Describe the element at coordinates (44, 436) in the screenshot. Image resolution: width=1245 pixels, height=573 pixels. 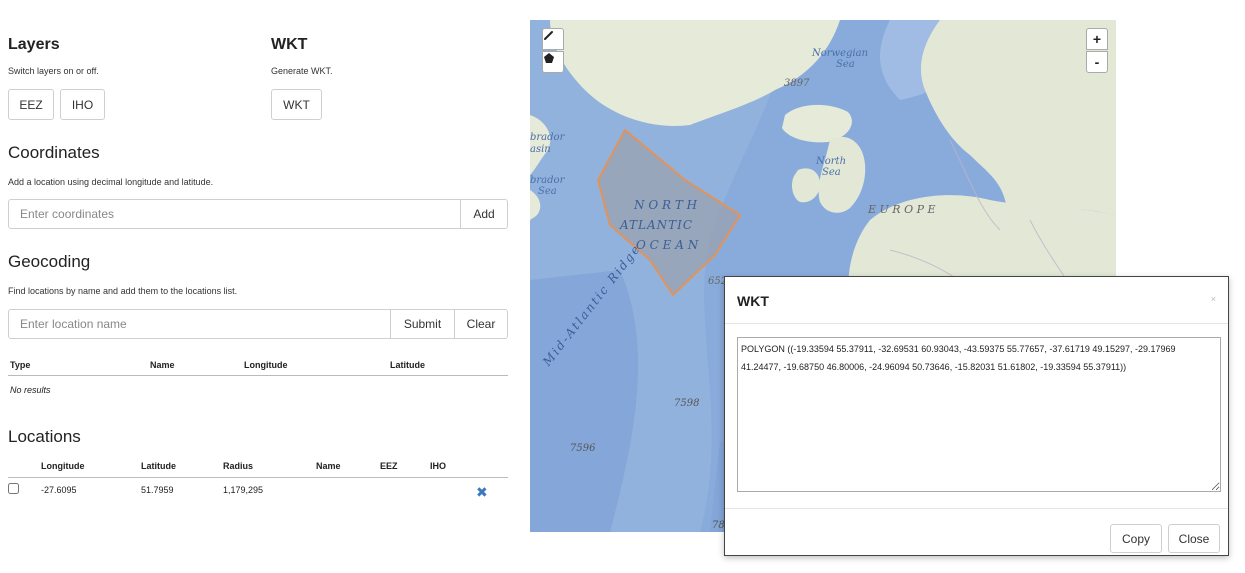
I see `locations-title: Locations` at that location.